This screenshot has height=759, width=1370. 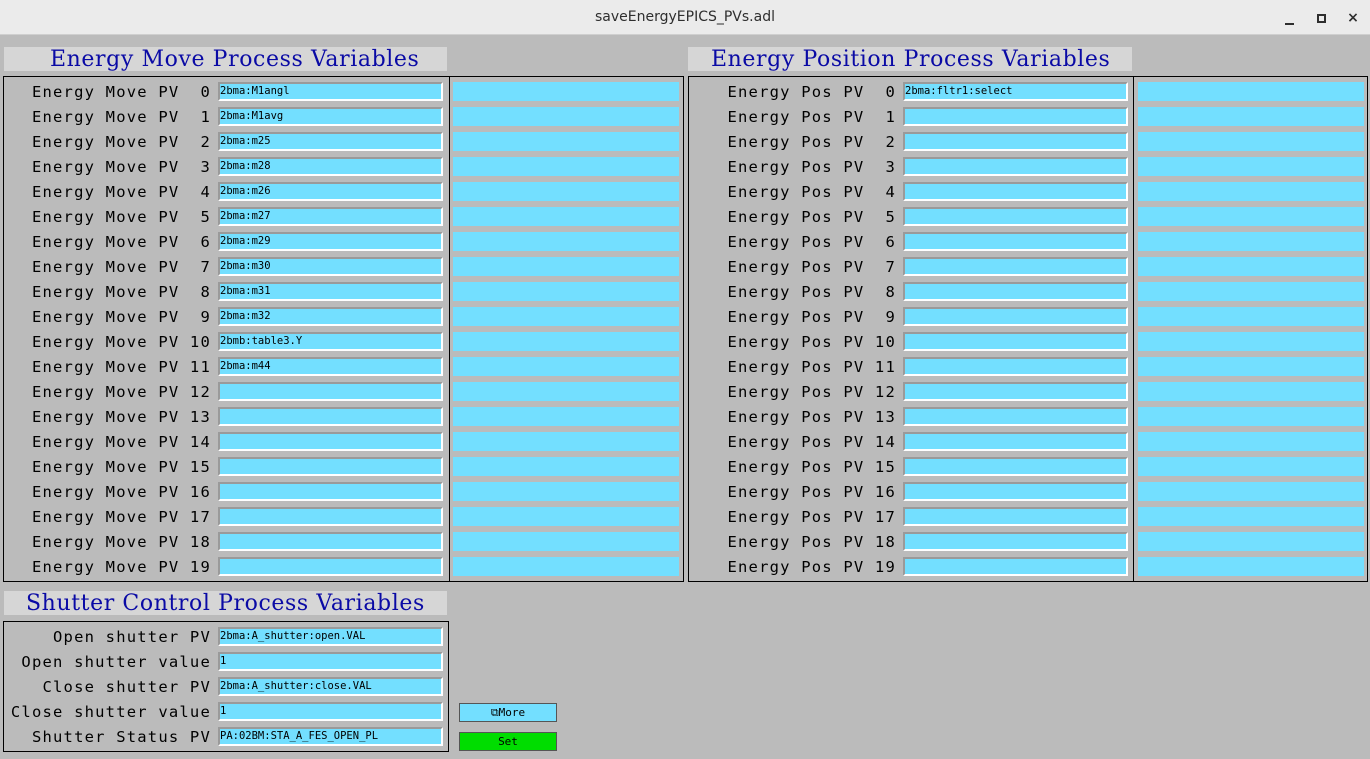 I want to click on close-icon: ×, so click(x=1353, y=18).